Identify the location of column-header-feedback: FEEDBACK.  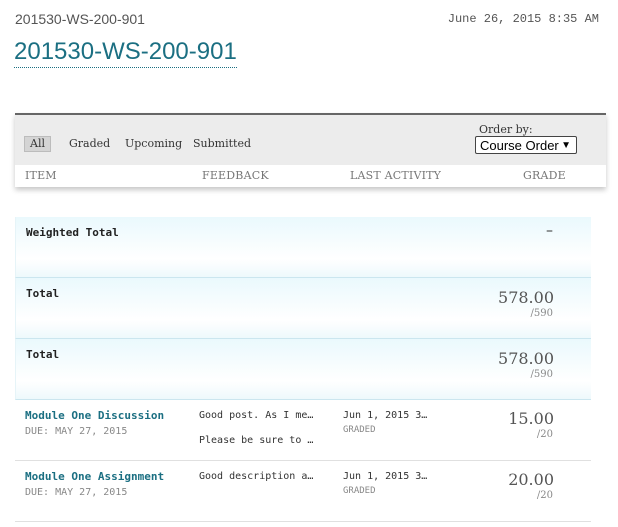
(235, 175).